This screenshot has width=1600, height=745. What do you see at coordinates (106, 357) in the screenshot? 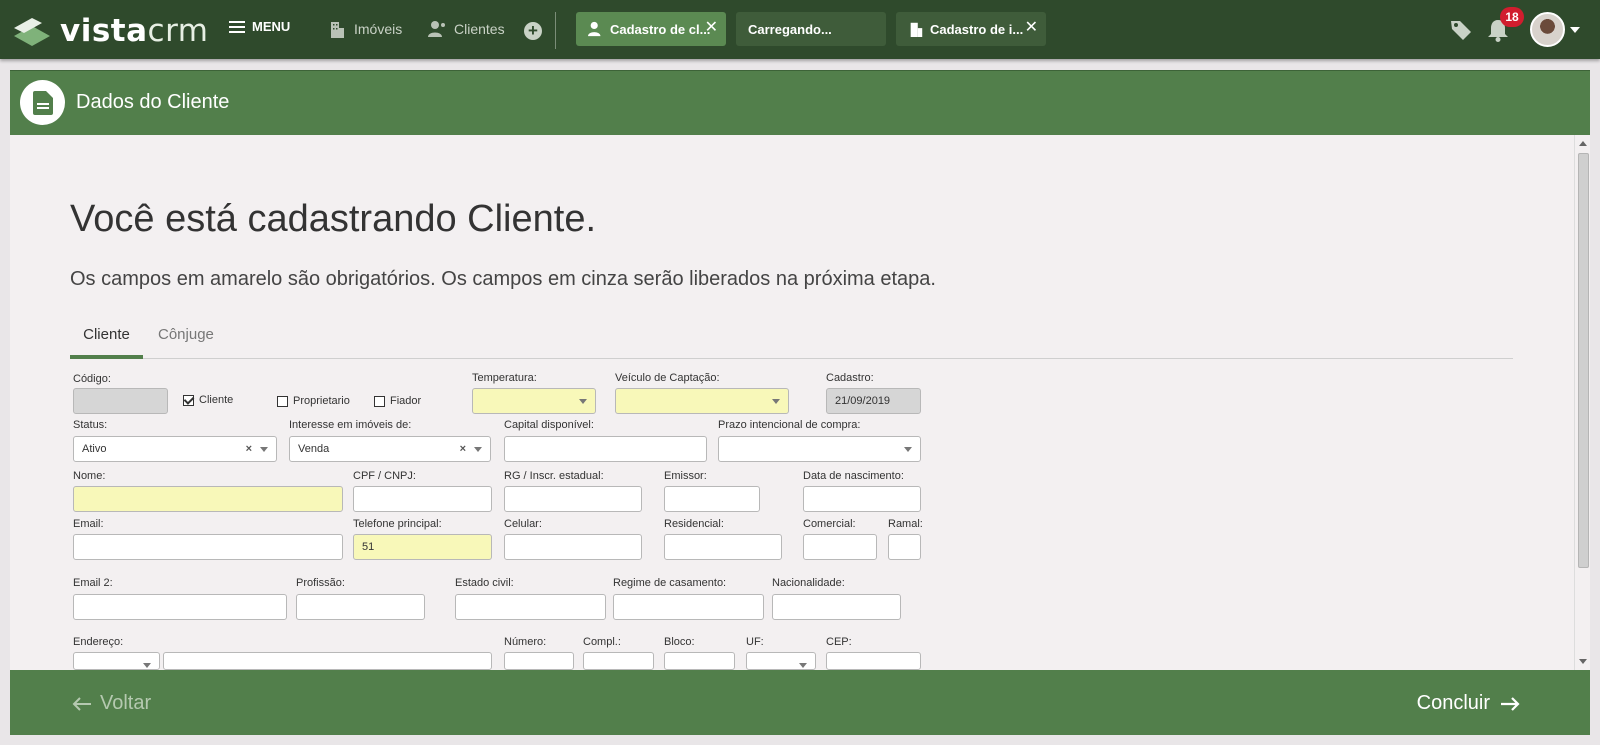
I see `active-tab-indicator` at bounding box center [106, 357].